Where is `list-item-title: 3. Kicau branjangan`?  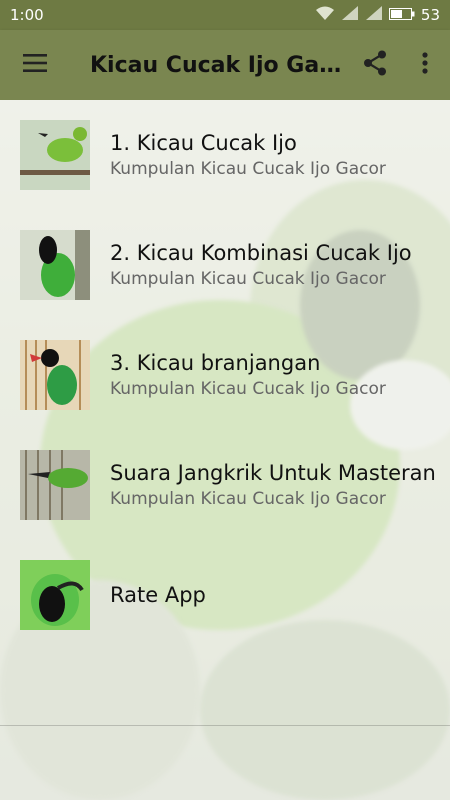
list-item-title: 3. Kicau branjangan is located at coordinates (215, 363).